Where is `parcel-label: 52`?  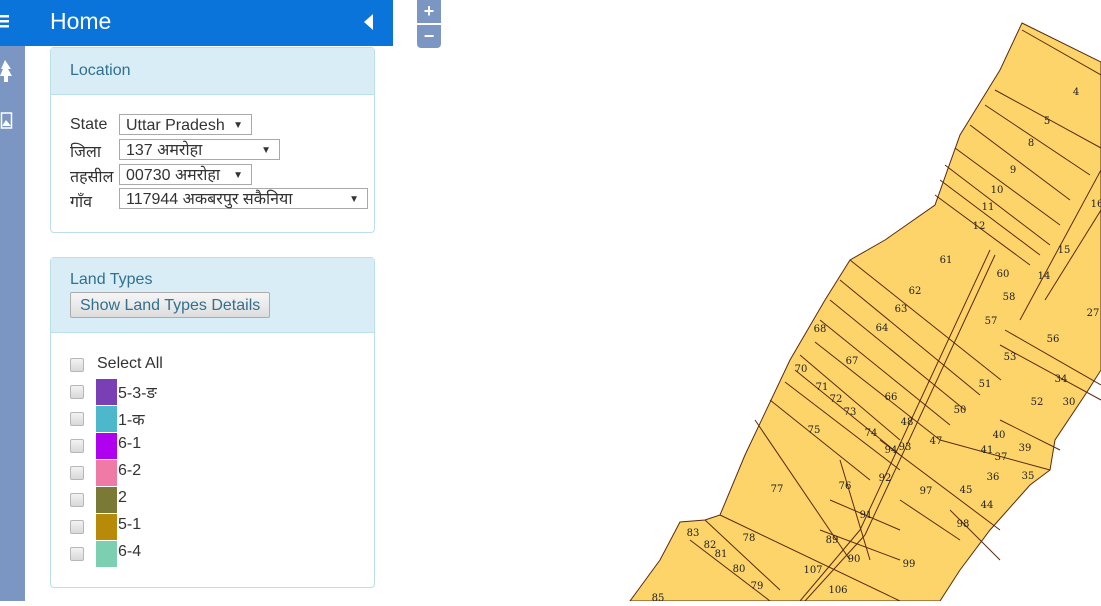
parcel-label: 52 is located at coordinates (1037, 402).